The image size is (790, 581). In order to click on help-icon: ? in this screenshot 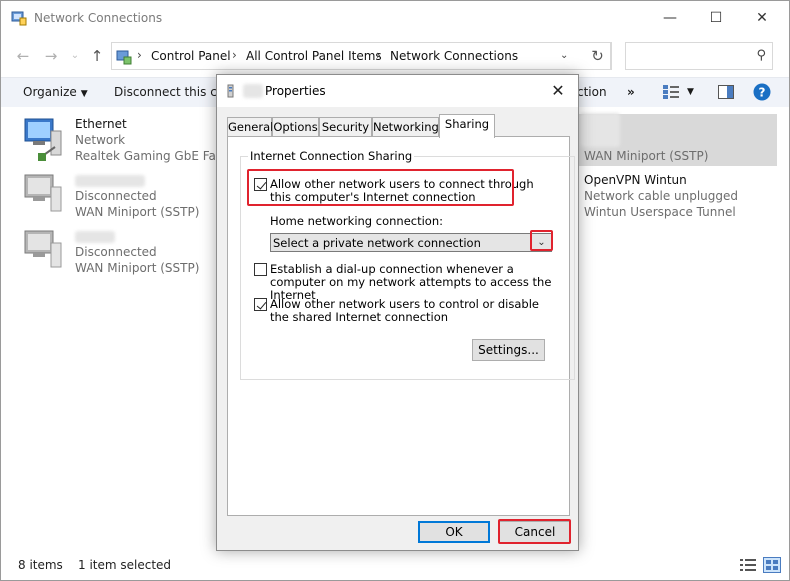, I will do `click(762, 92)`.